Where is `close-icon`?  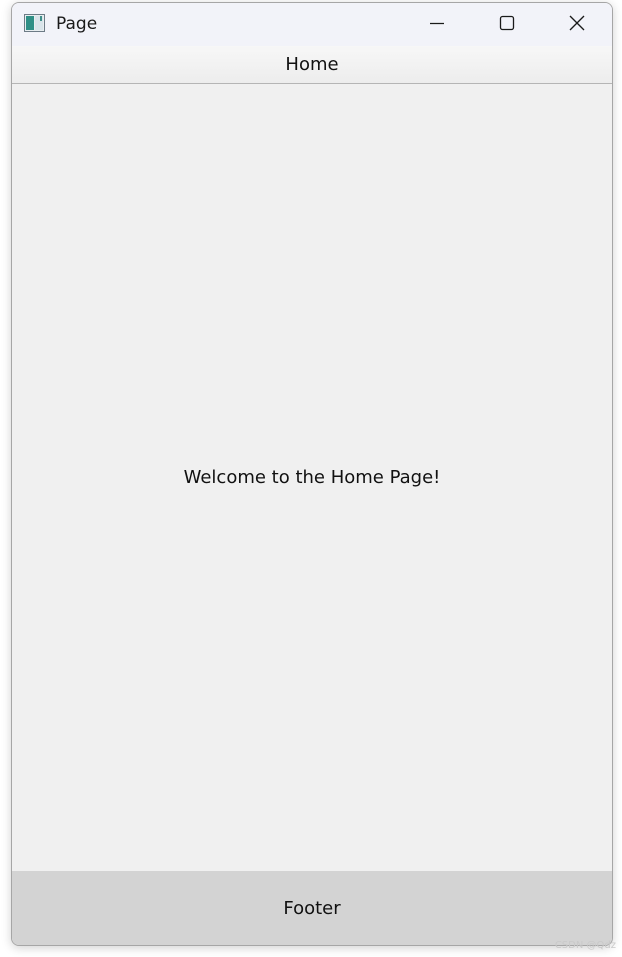 close-icon is located at coordinates (577, 25).